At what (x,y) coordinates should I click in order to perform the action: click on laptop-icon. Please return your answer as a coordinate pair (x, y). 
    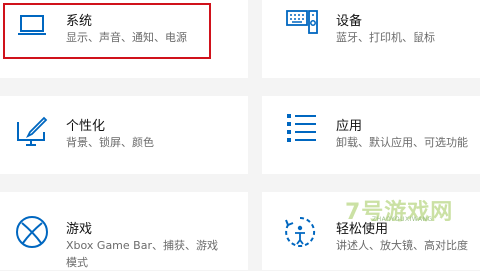
    Looking at the image, I should click on (32, 28).